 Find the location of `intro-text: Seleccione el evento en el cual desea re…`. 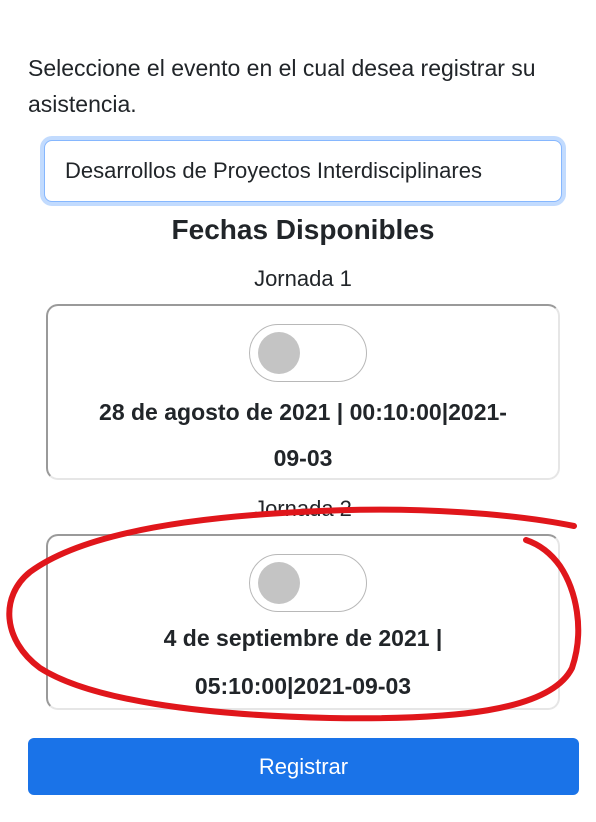

intro-text: Seleccione el evento en el cual desea re… is located at coordinates (282, 86).